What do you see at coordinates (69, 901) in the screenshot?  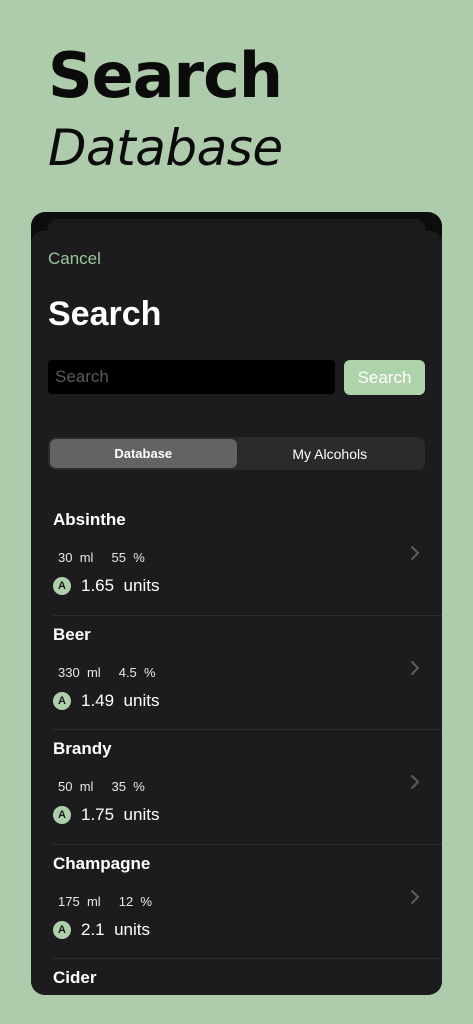 I see `item-volume: 175` at bounding box center [69, 901].